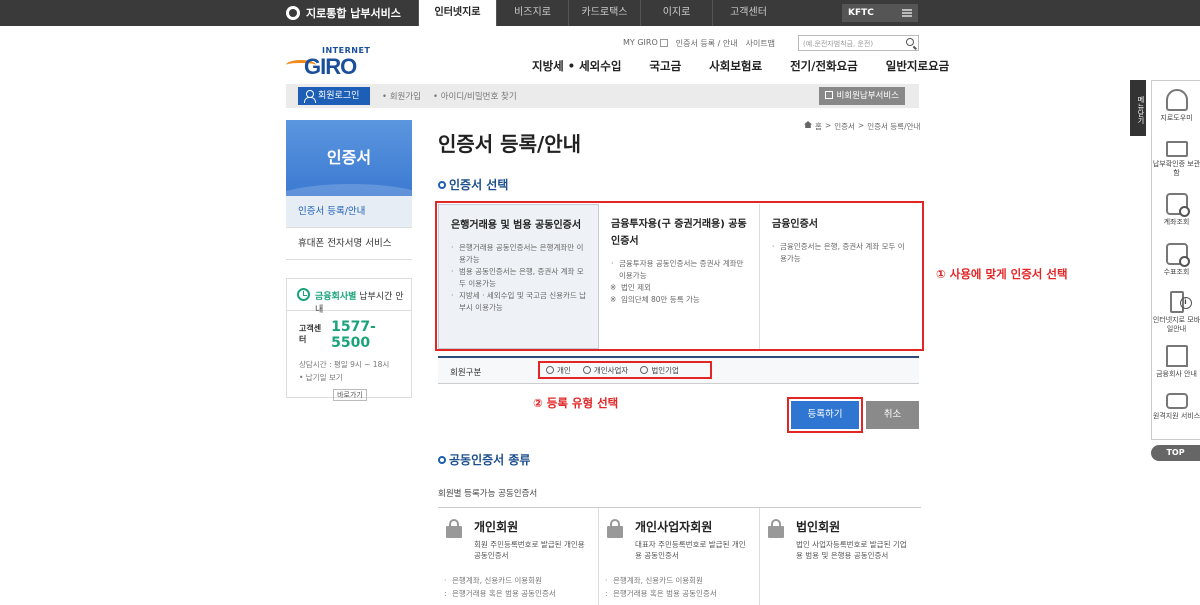 The width and height of the screenshot is (1200, 605). I want to click on menu-close-toggle: 메뉴닫기, so click(1138, 108).